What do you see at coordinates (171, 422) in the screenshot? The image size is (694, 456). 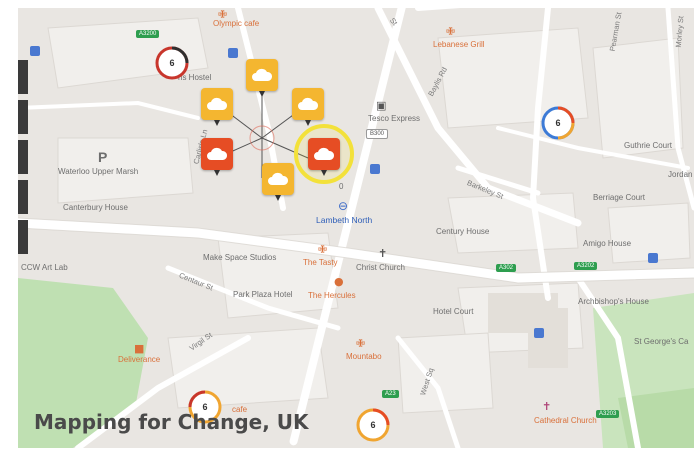 I see `caption-title: Mapping for Change, UK` at bounding box center [171, 422].